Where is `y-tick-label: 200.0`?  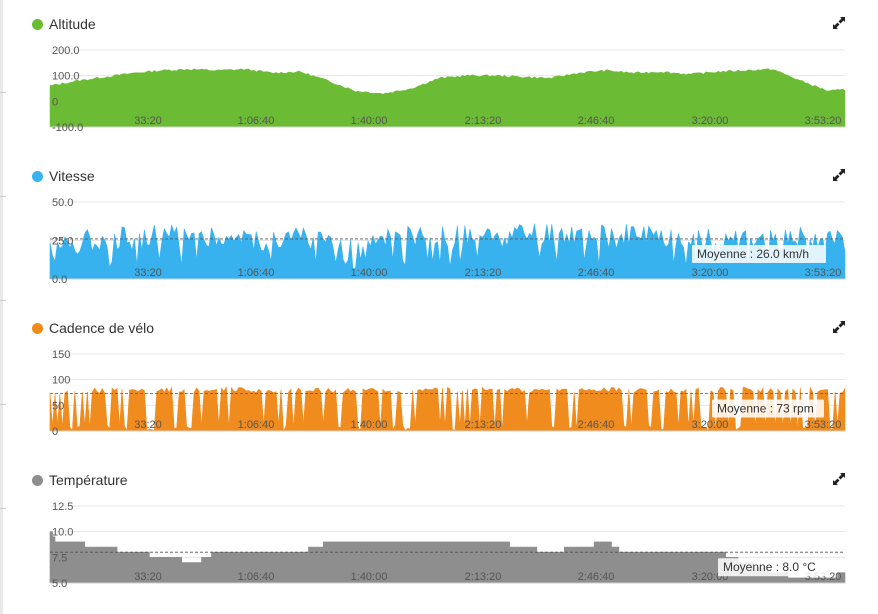
y-tick-label: 200.0 is located at coordinates (66, 51).